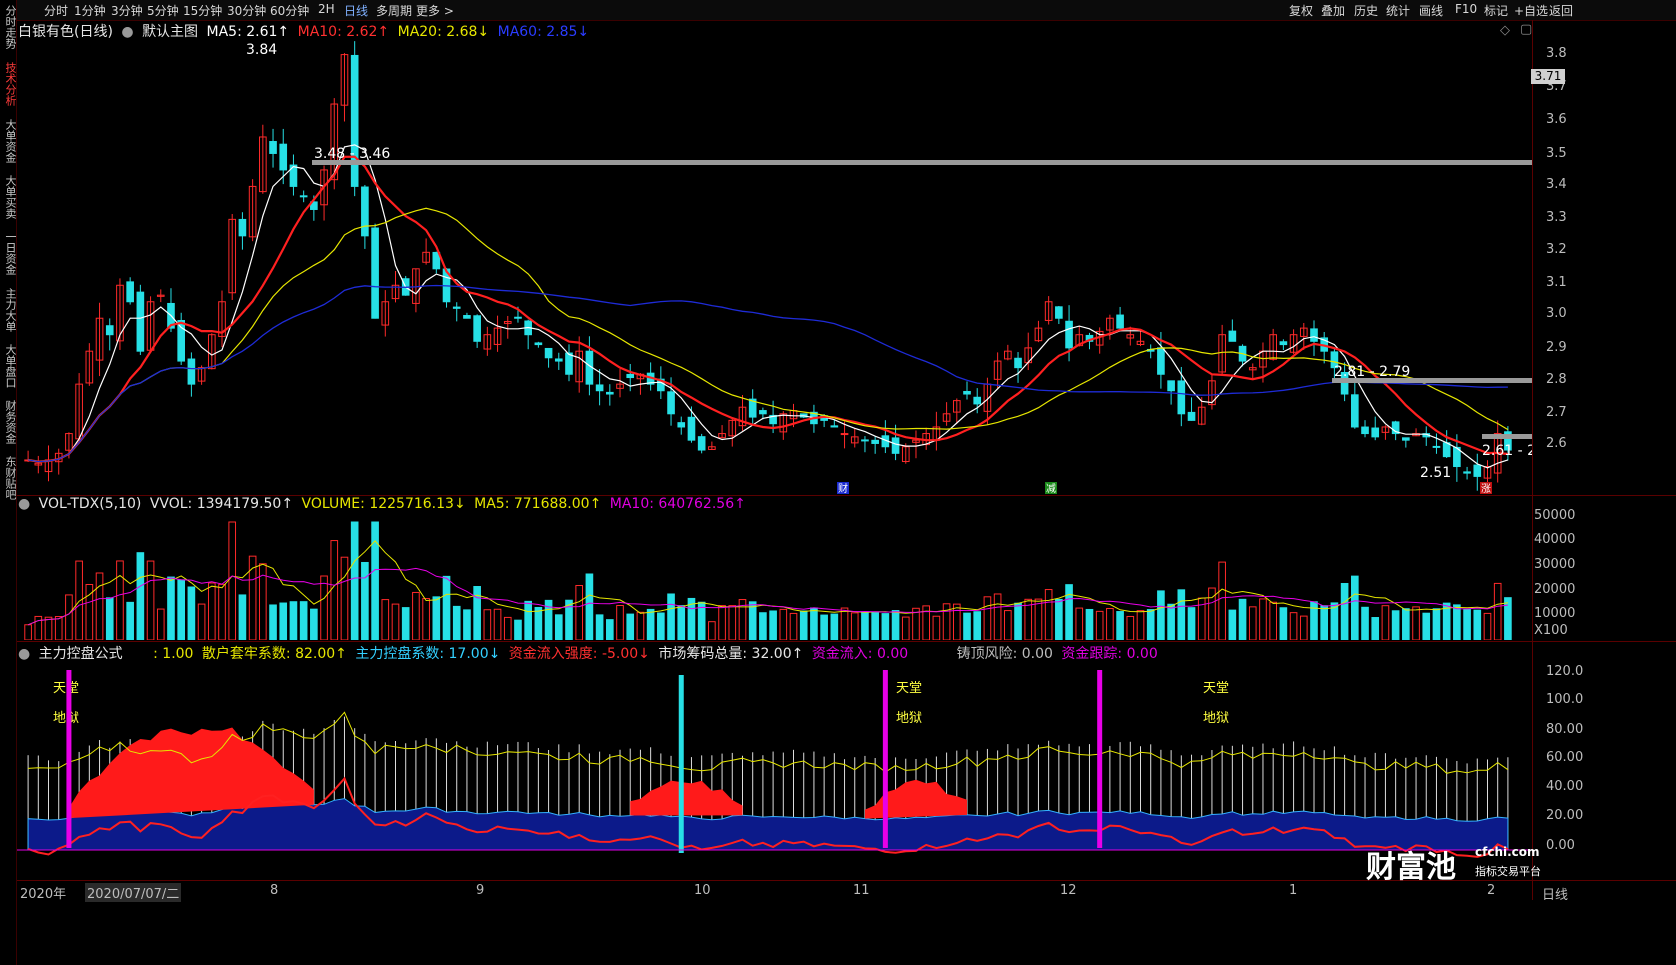 The width and height of the screenshot is (1676, 965). What do you see at coordinates (246, 10) in the screenshot?
I see `tab-30min: 30分钟` at bounding box center [246, 10].